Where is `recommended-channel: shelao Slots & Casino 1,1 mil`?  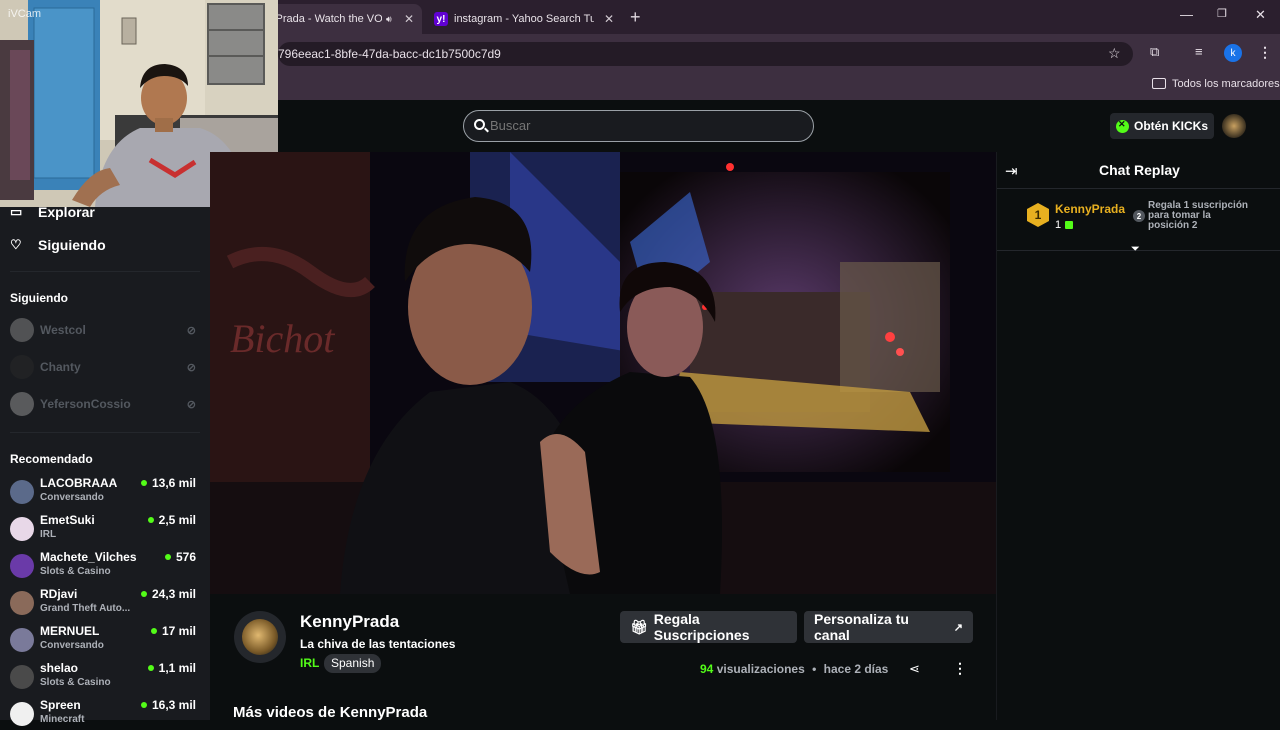 recommended-channel: shelao Slots & Casino 1,1 mil is located at coordinates (103, 677).